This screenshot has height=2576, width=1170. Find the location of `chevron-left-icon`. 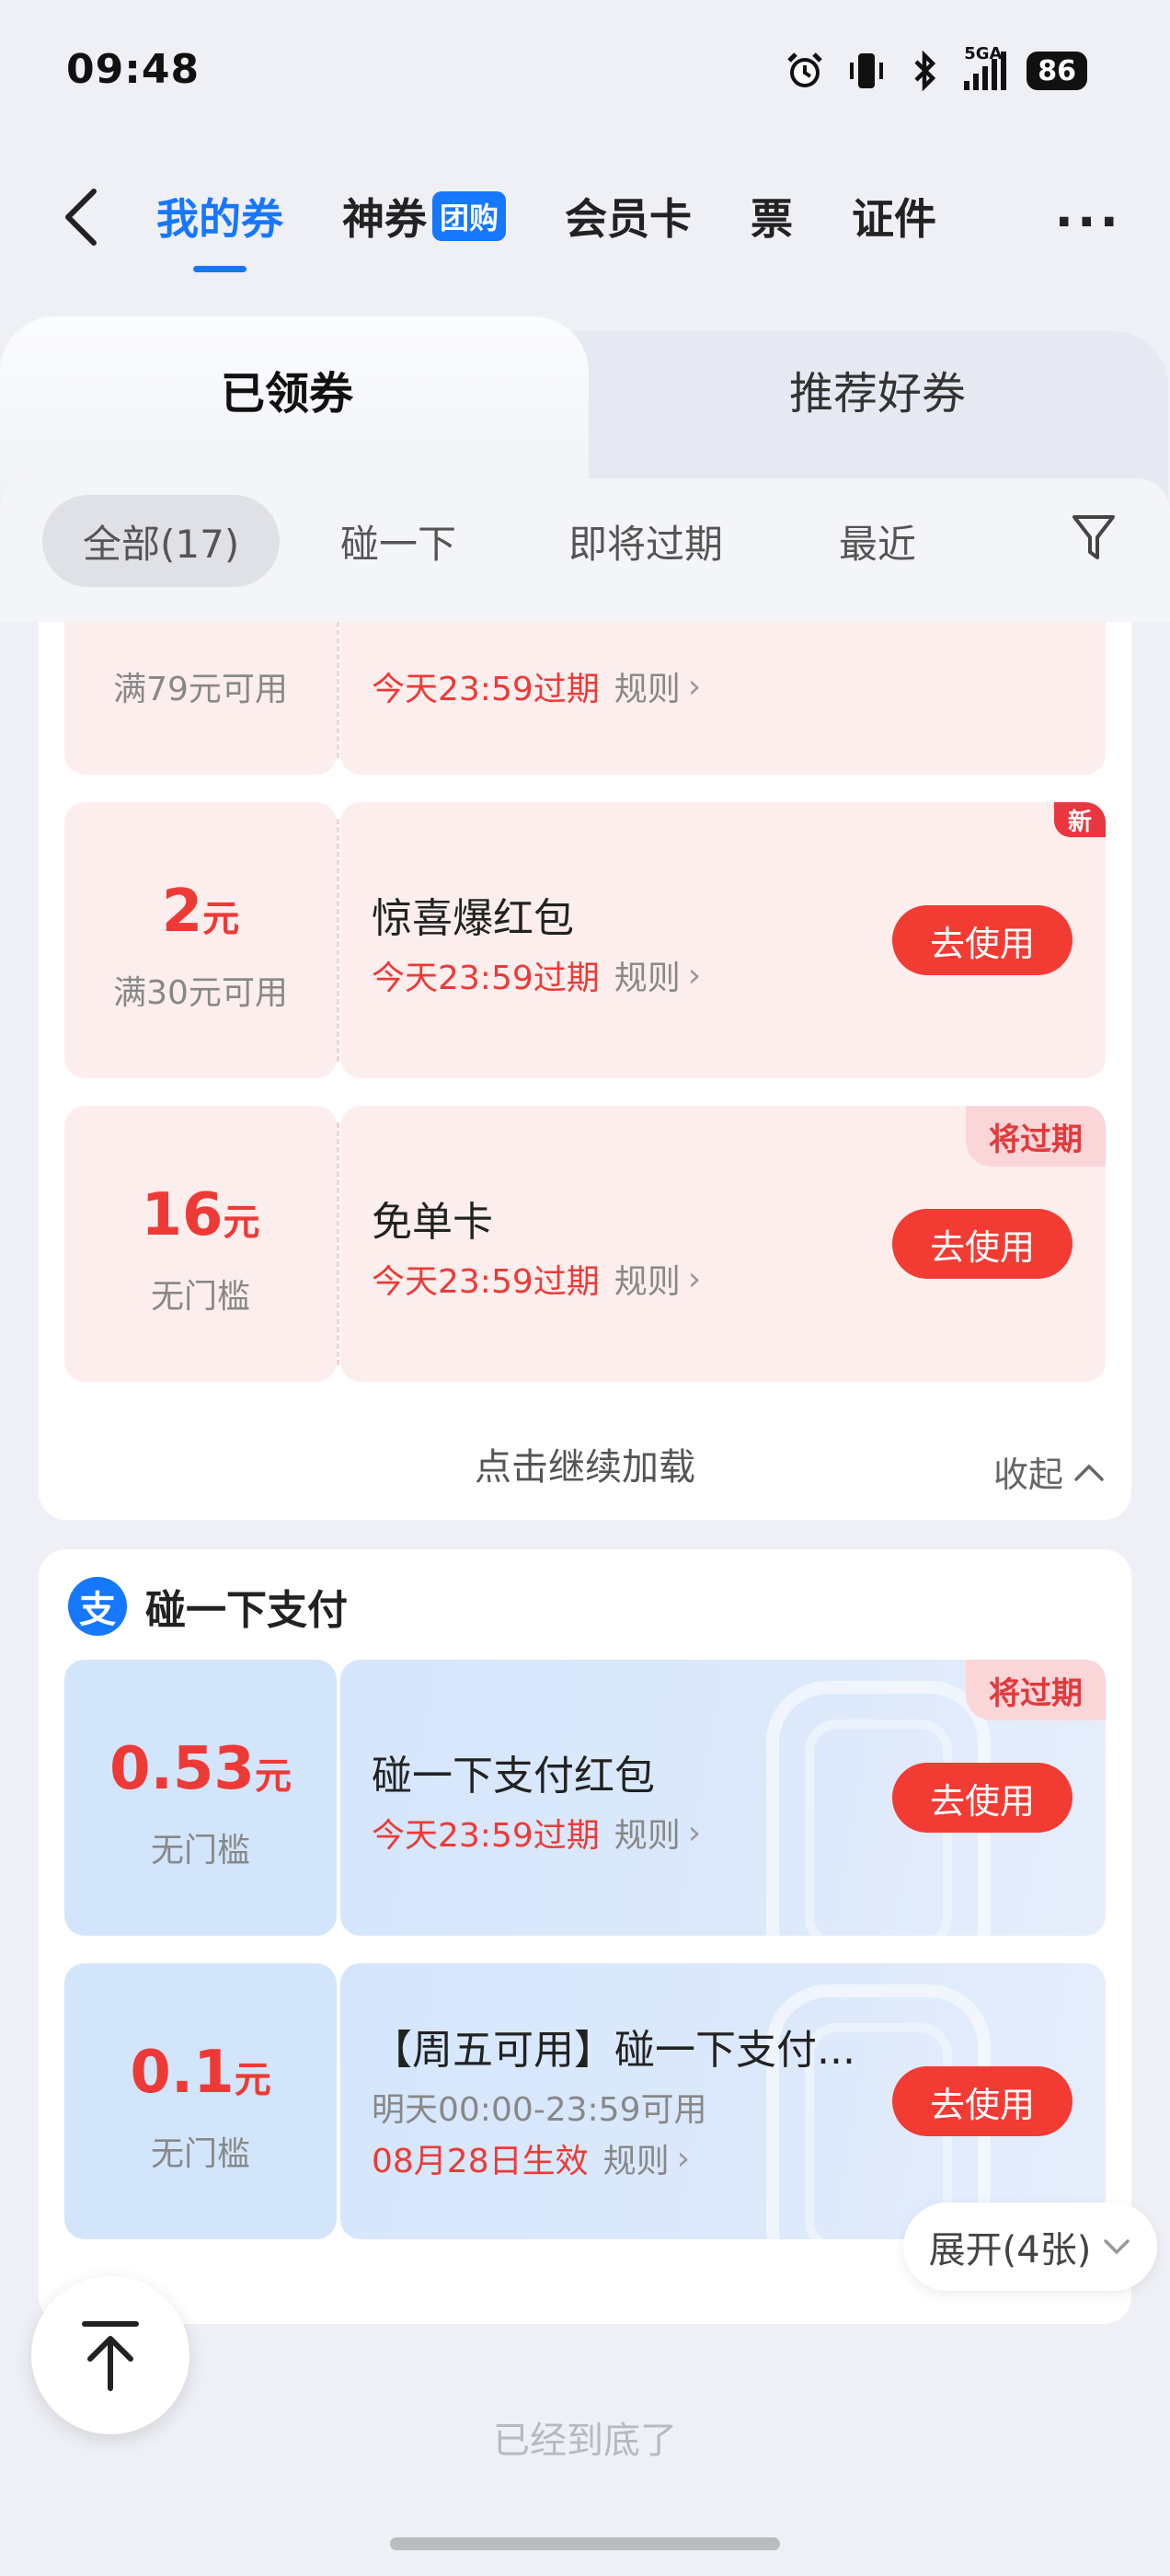

chevron-left-icon is located at coordinates (81, 217).